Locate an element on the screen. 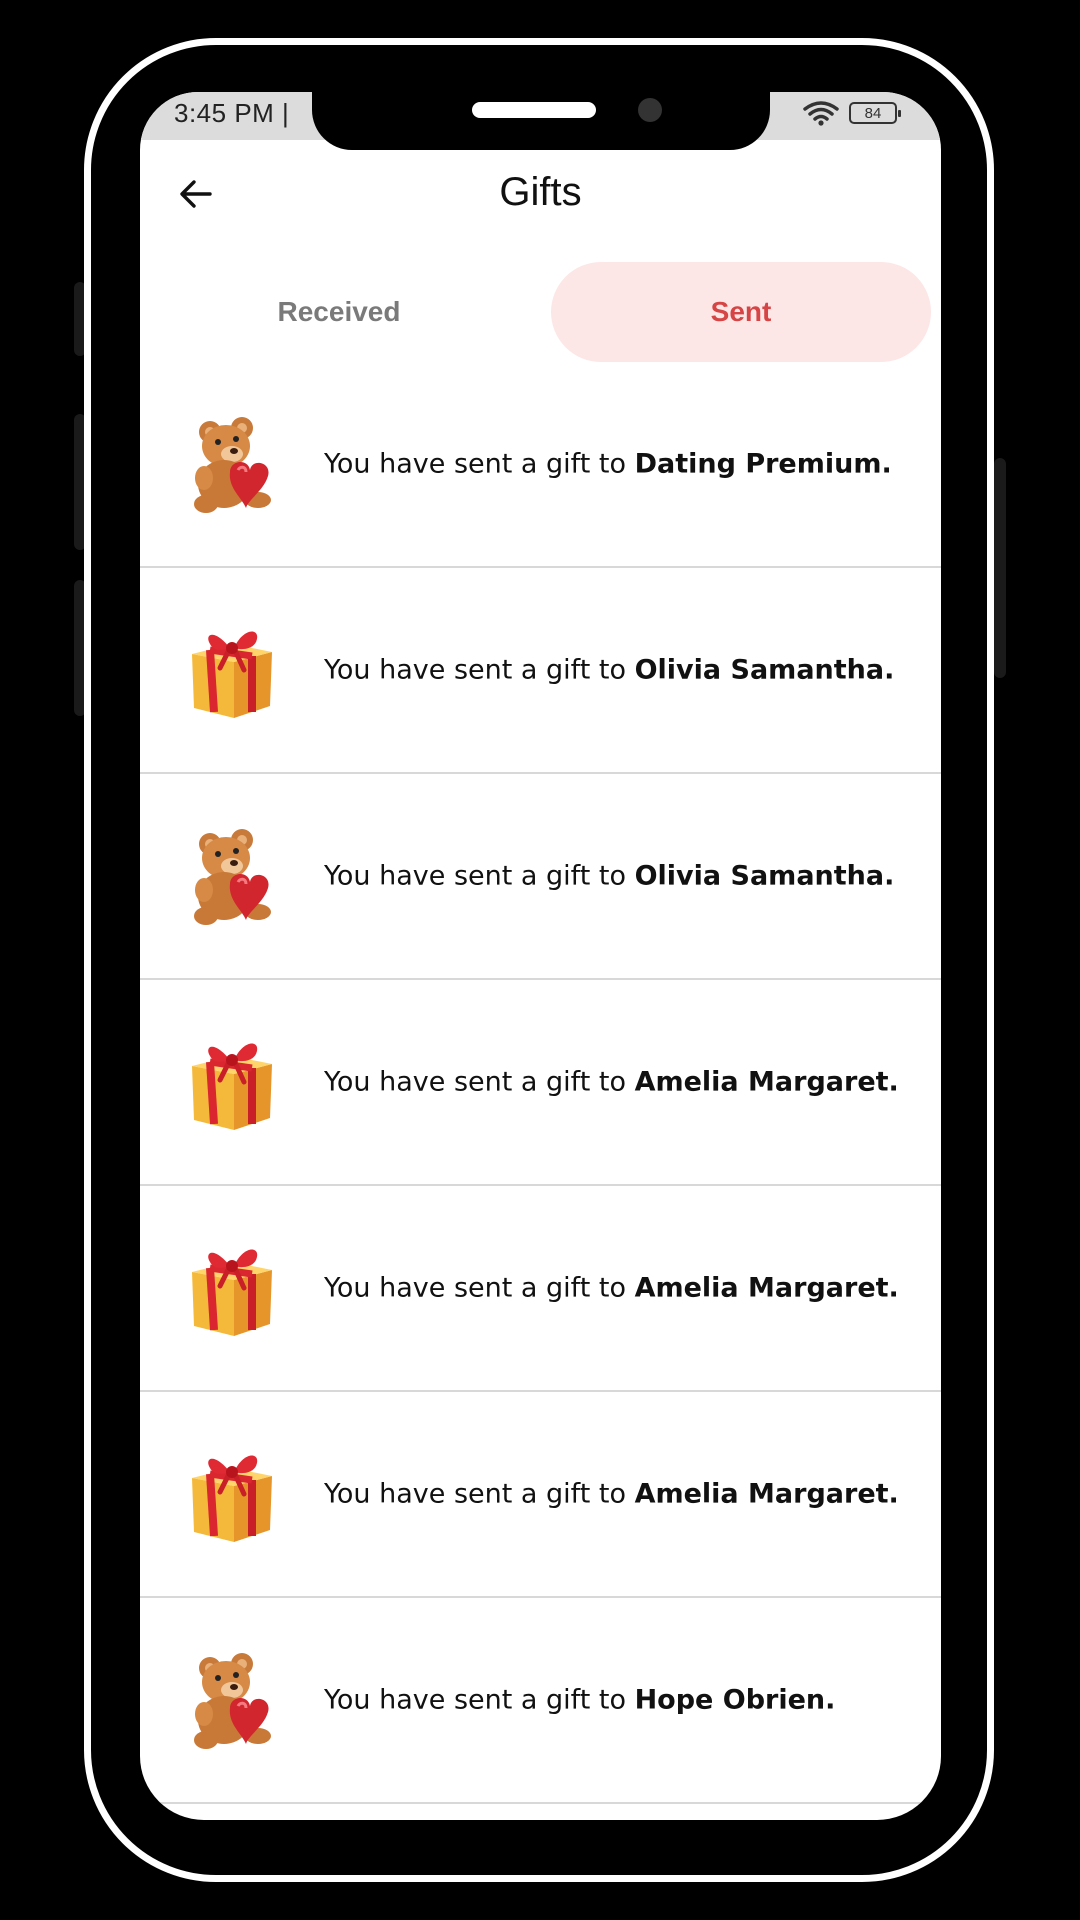 This screenshot has width=1080, height=1920. gift-recipient: Hope Obrien. is located at coordinates (735, 1700).